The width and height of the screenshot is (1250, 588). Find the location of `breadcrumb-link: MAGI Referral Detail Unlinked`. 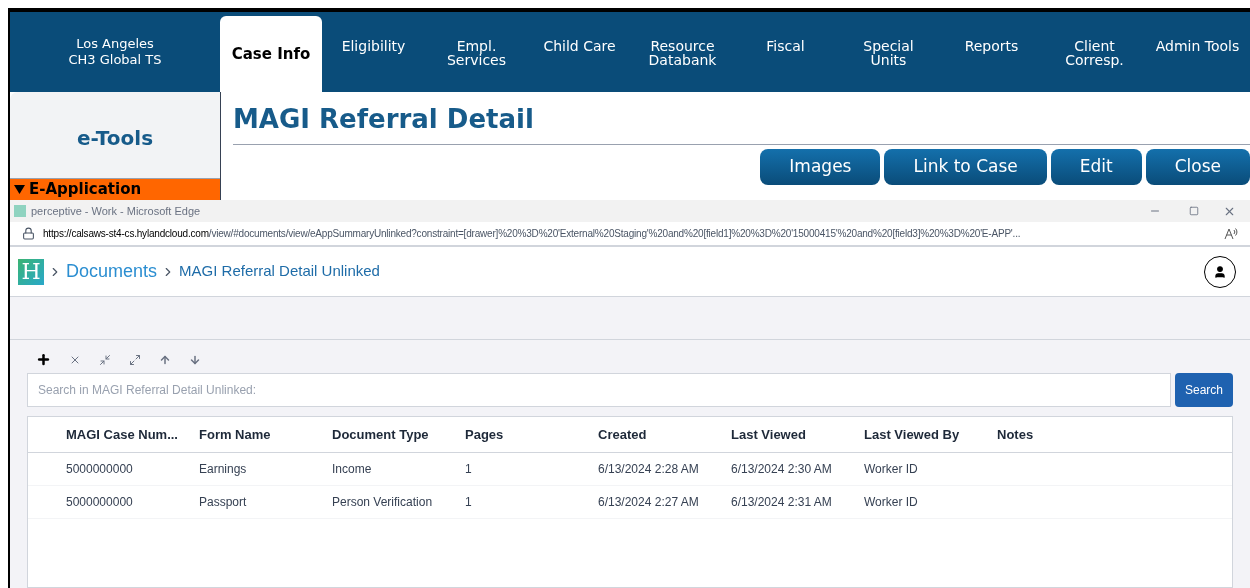

breadcrumb-link: MAGI Referral Detail Unlinked is located at coordinates (279, 271).